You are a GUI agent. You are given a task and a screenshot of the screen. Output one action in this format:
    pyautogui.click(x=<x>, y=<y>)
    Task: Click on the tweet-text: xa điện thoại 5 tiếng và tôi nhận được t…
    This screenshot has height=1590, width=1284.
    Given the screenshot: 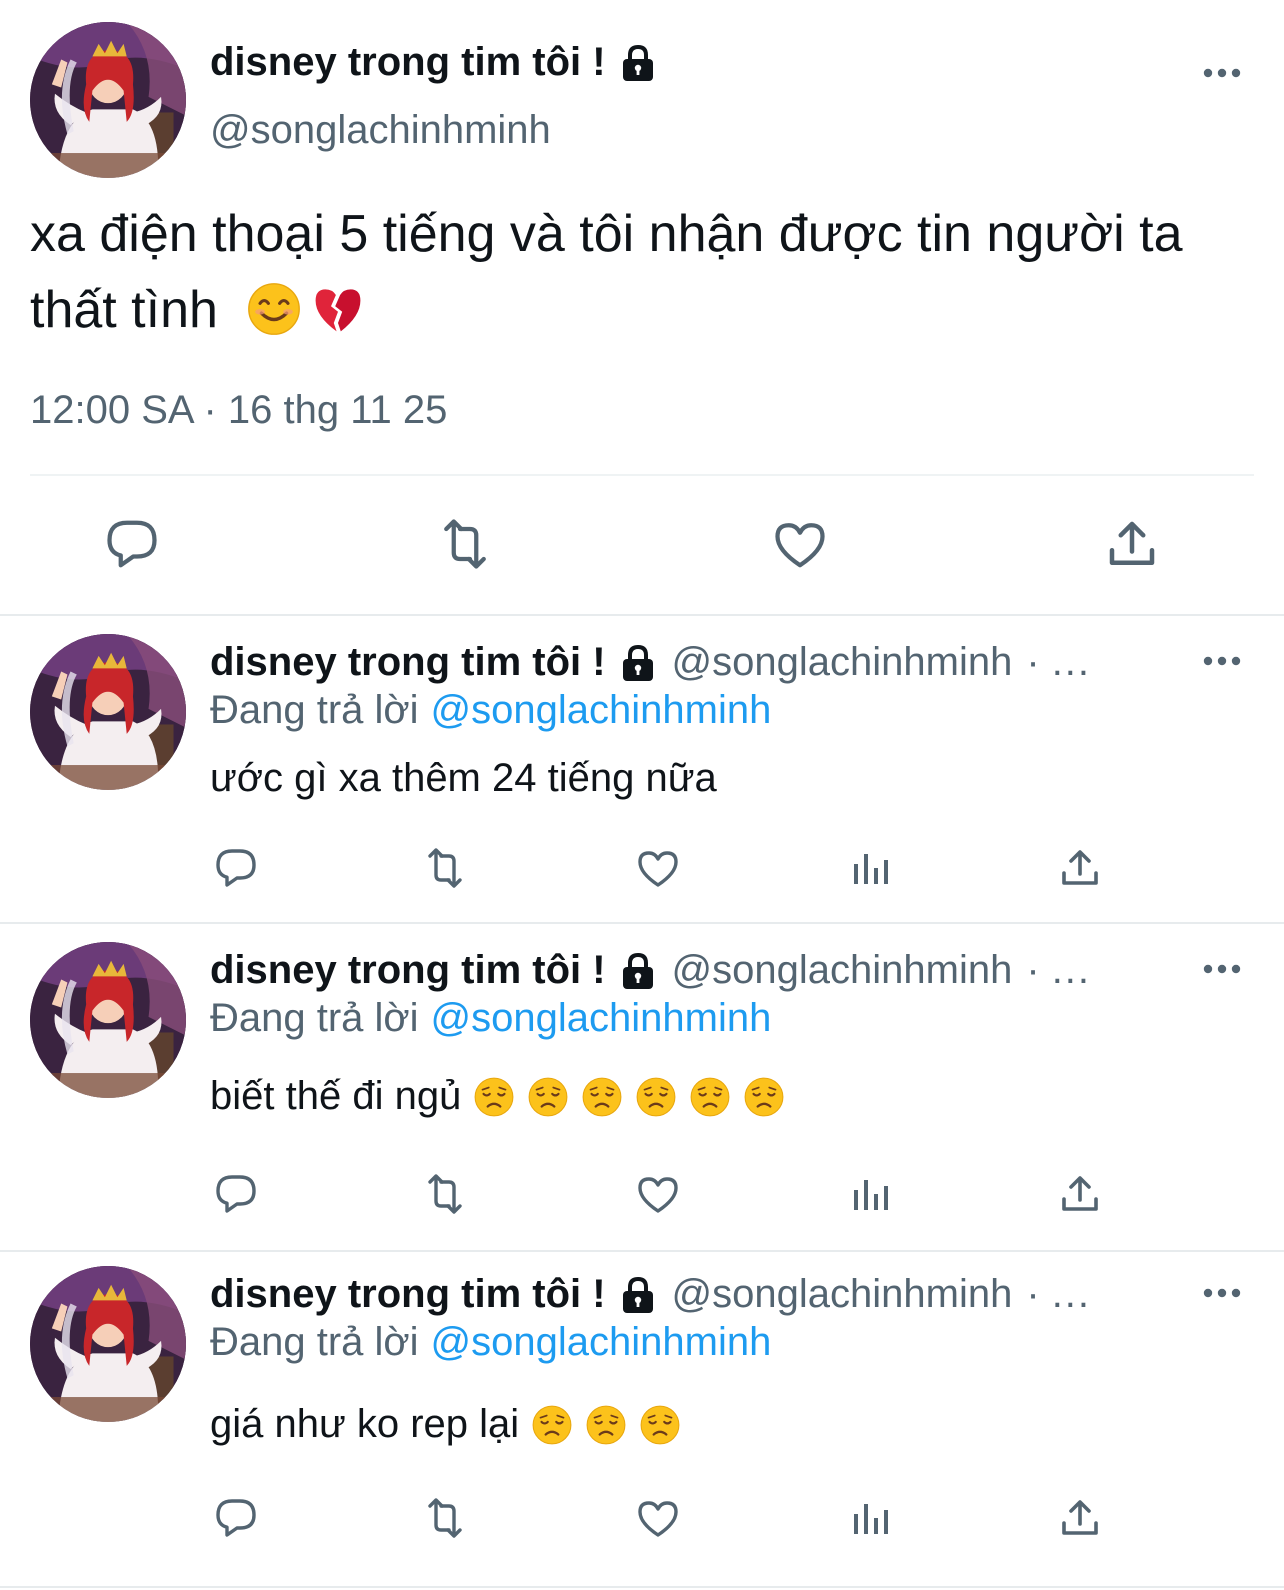 What is the action you would take?
    pyautogui.click(x=645, y=272)
    